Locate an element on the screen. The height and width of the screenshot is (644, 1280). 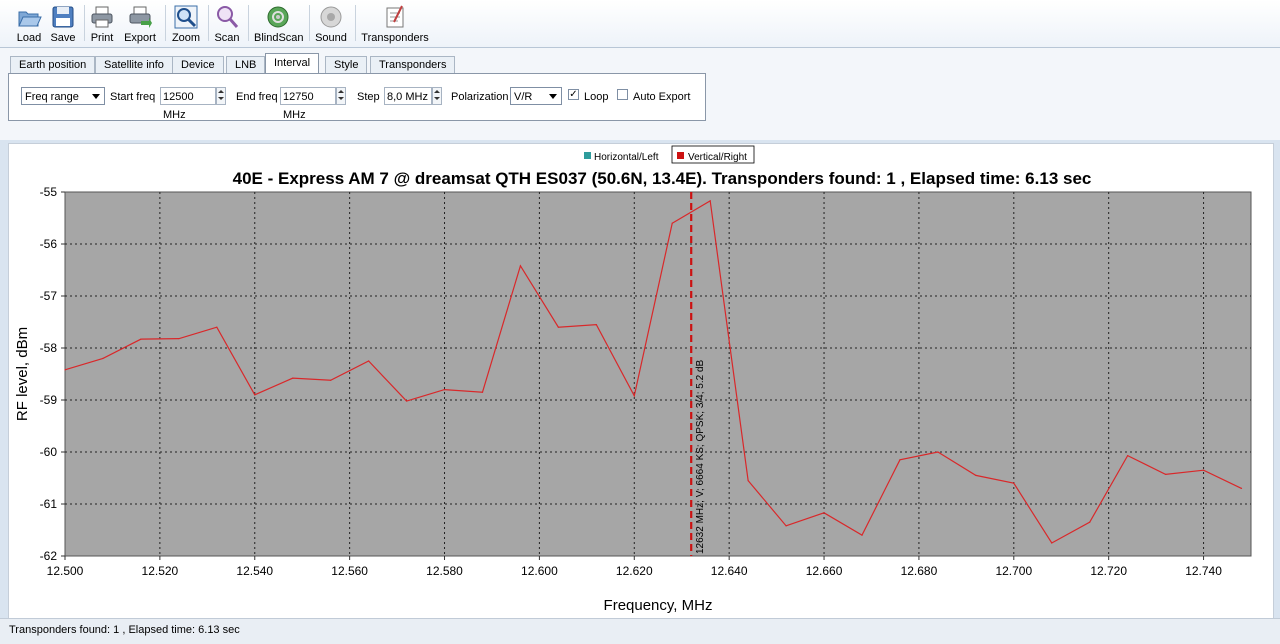
y-tick-label: -58 is located at coordinates (49, 348).